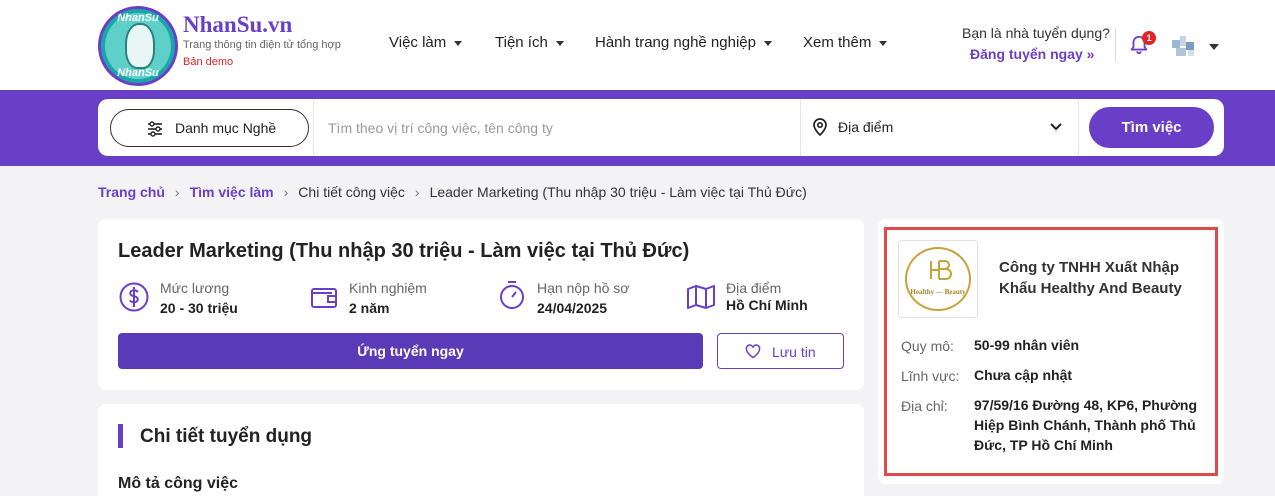  Describe the element at coordinates (930, 376) in the screenshot. I see `company-field-label: Lĩnh vực:` at that location.